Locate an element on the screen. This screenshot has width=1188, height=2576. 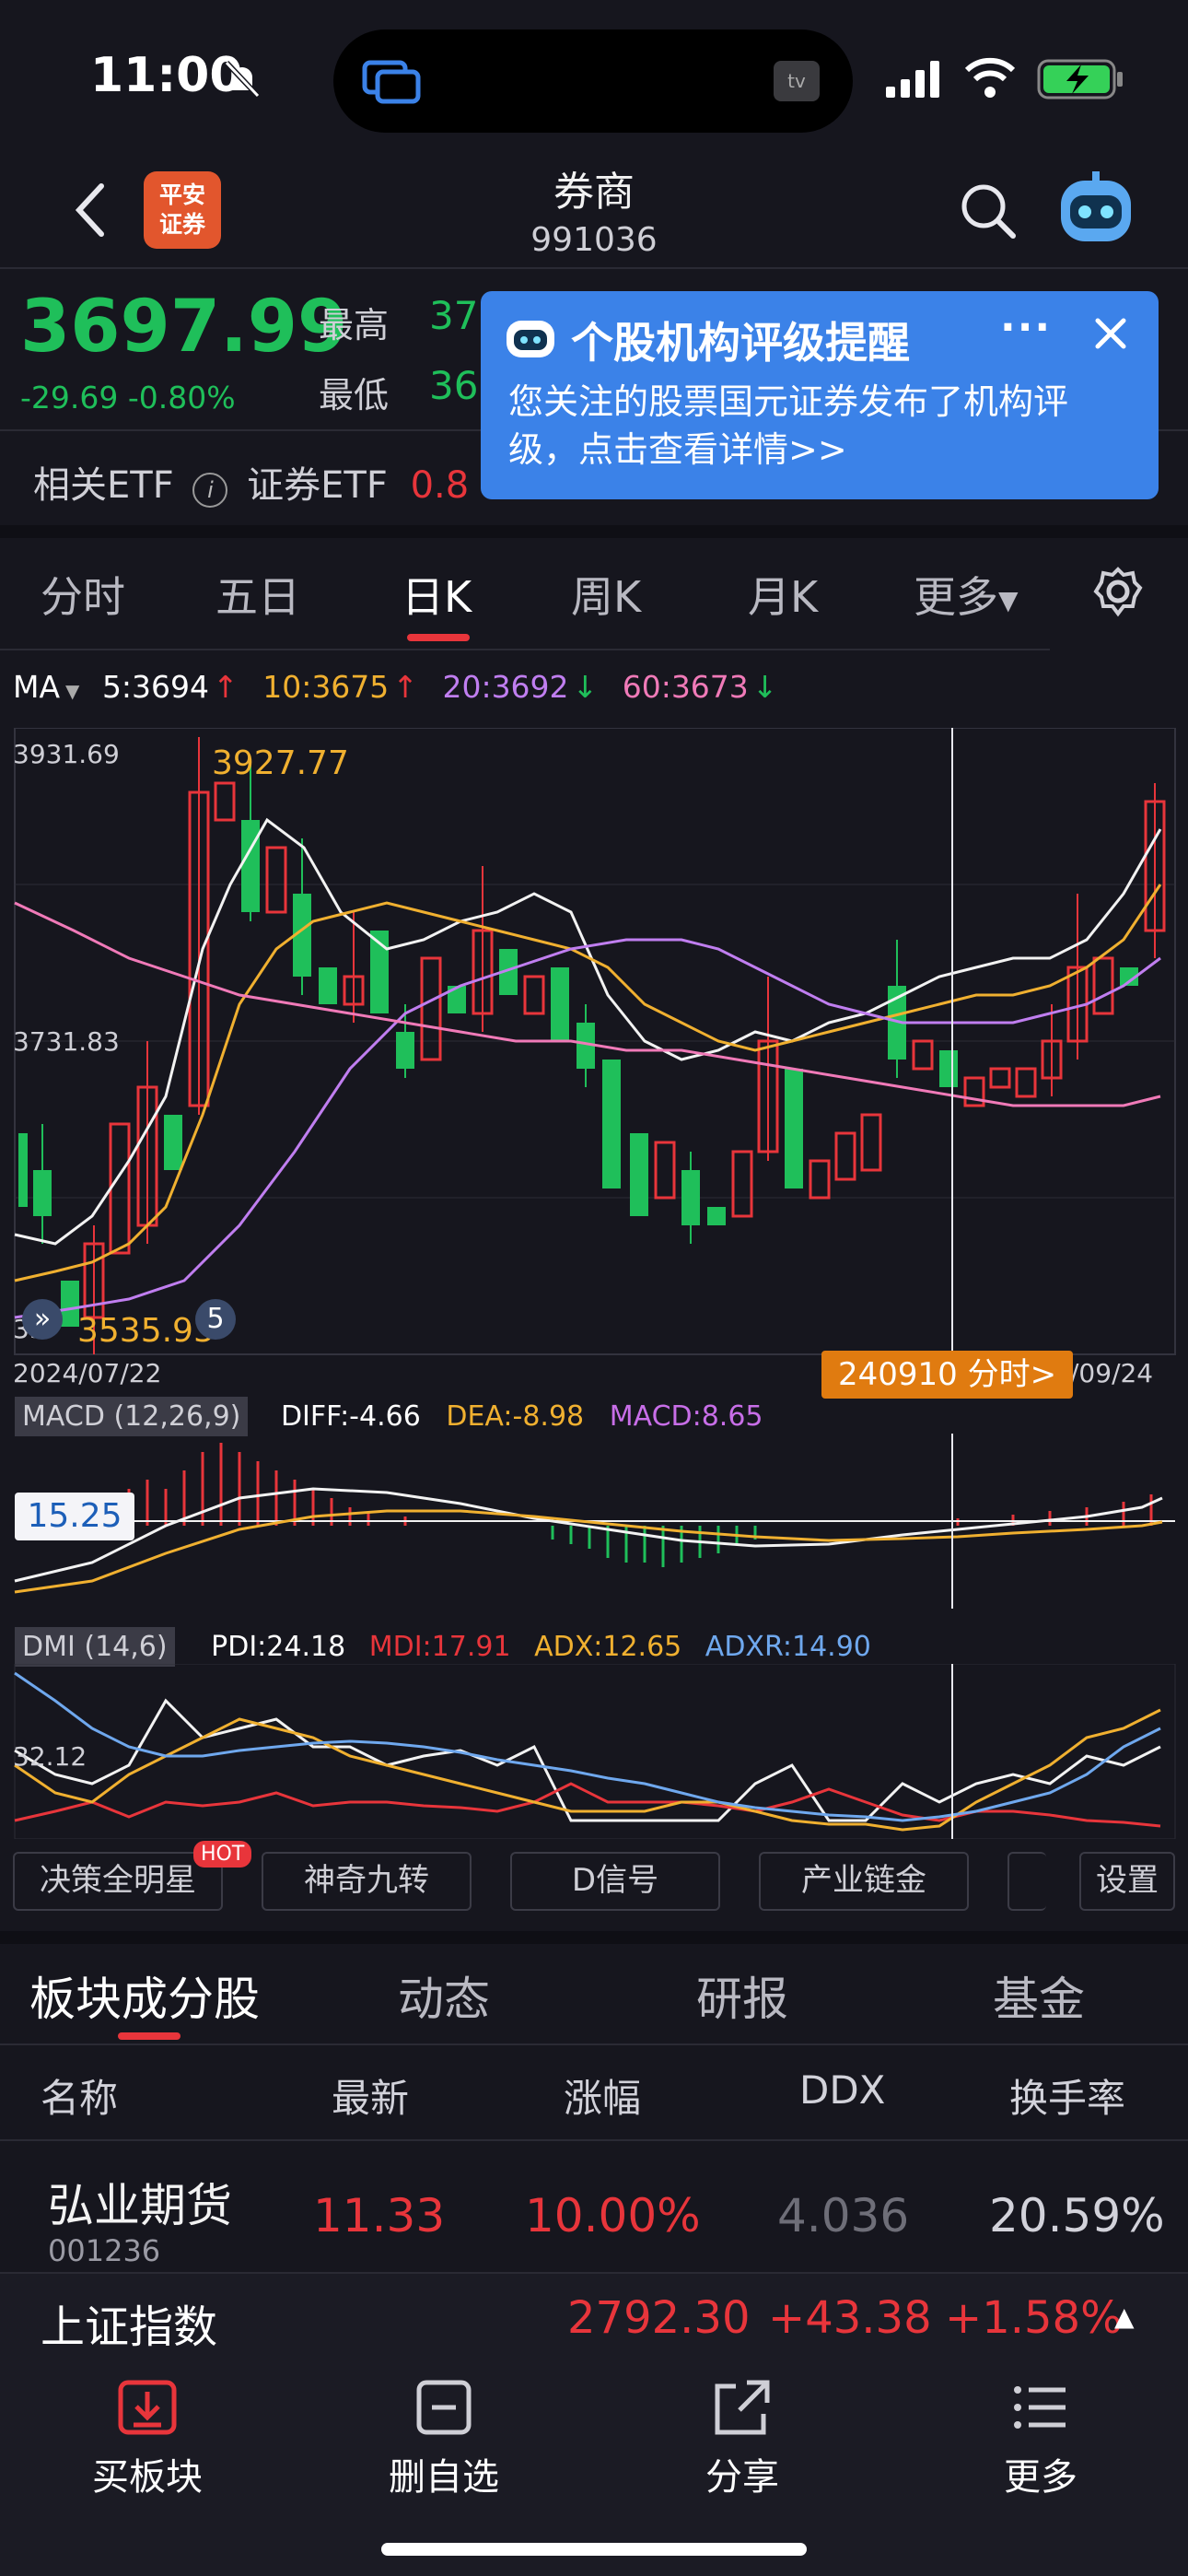
partial-tool-button is located at coordinates (1026, 1882).